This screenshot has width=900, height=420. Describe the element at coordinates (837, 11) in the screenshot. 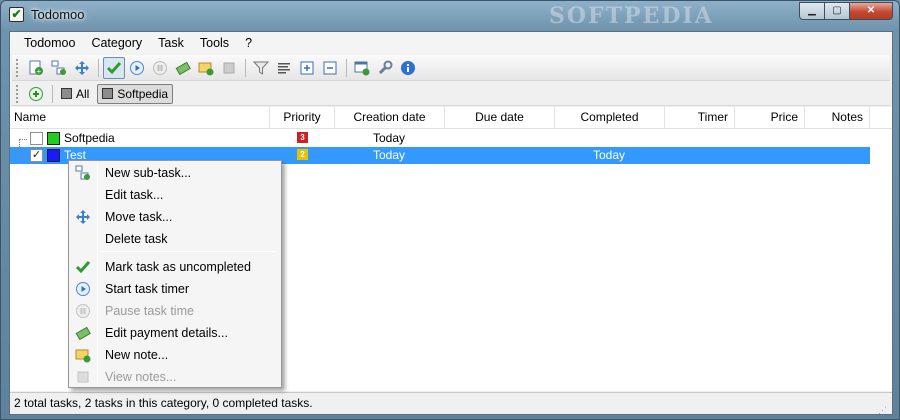

I see `maximize-button: ▢` at that location.